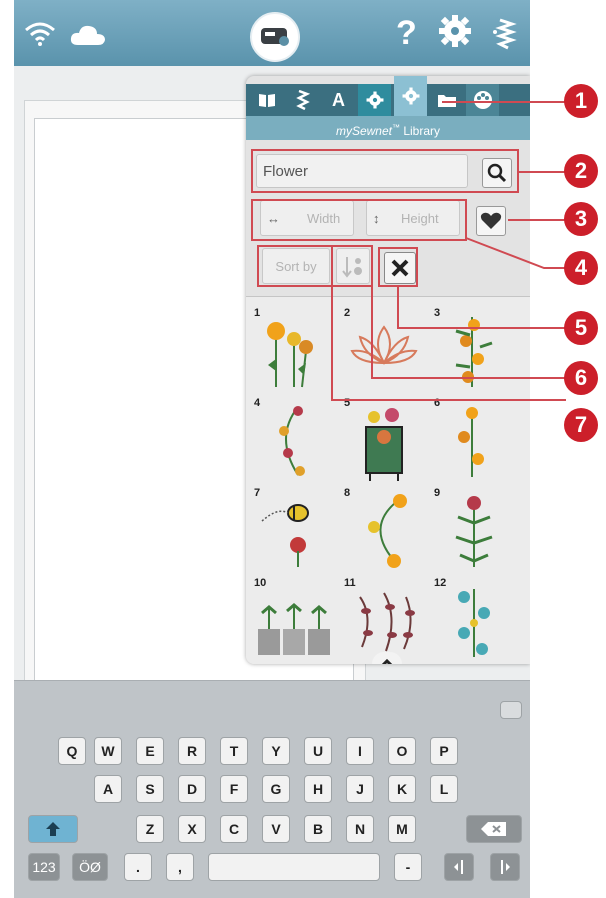  I want to click on callout-5: 5, so click(581, 328).